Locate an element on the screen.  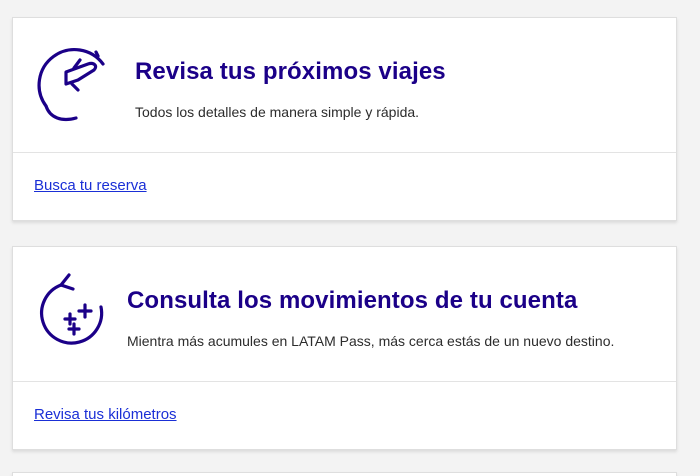
account-title: Consulta los movimientos de tu cuenta is located at coordinates (352, 300).